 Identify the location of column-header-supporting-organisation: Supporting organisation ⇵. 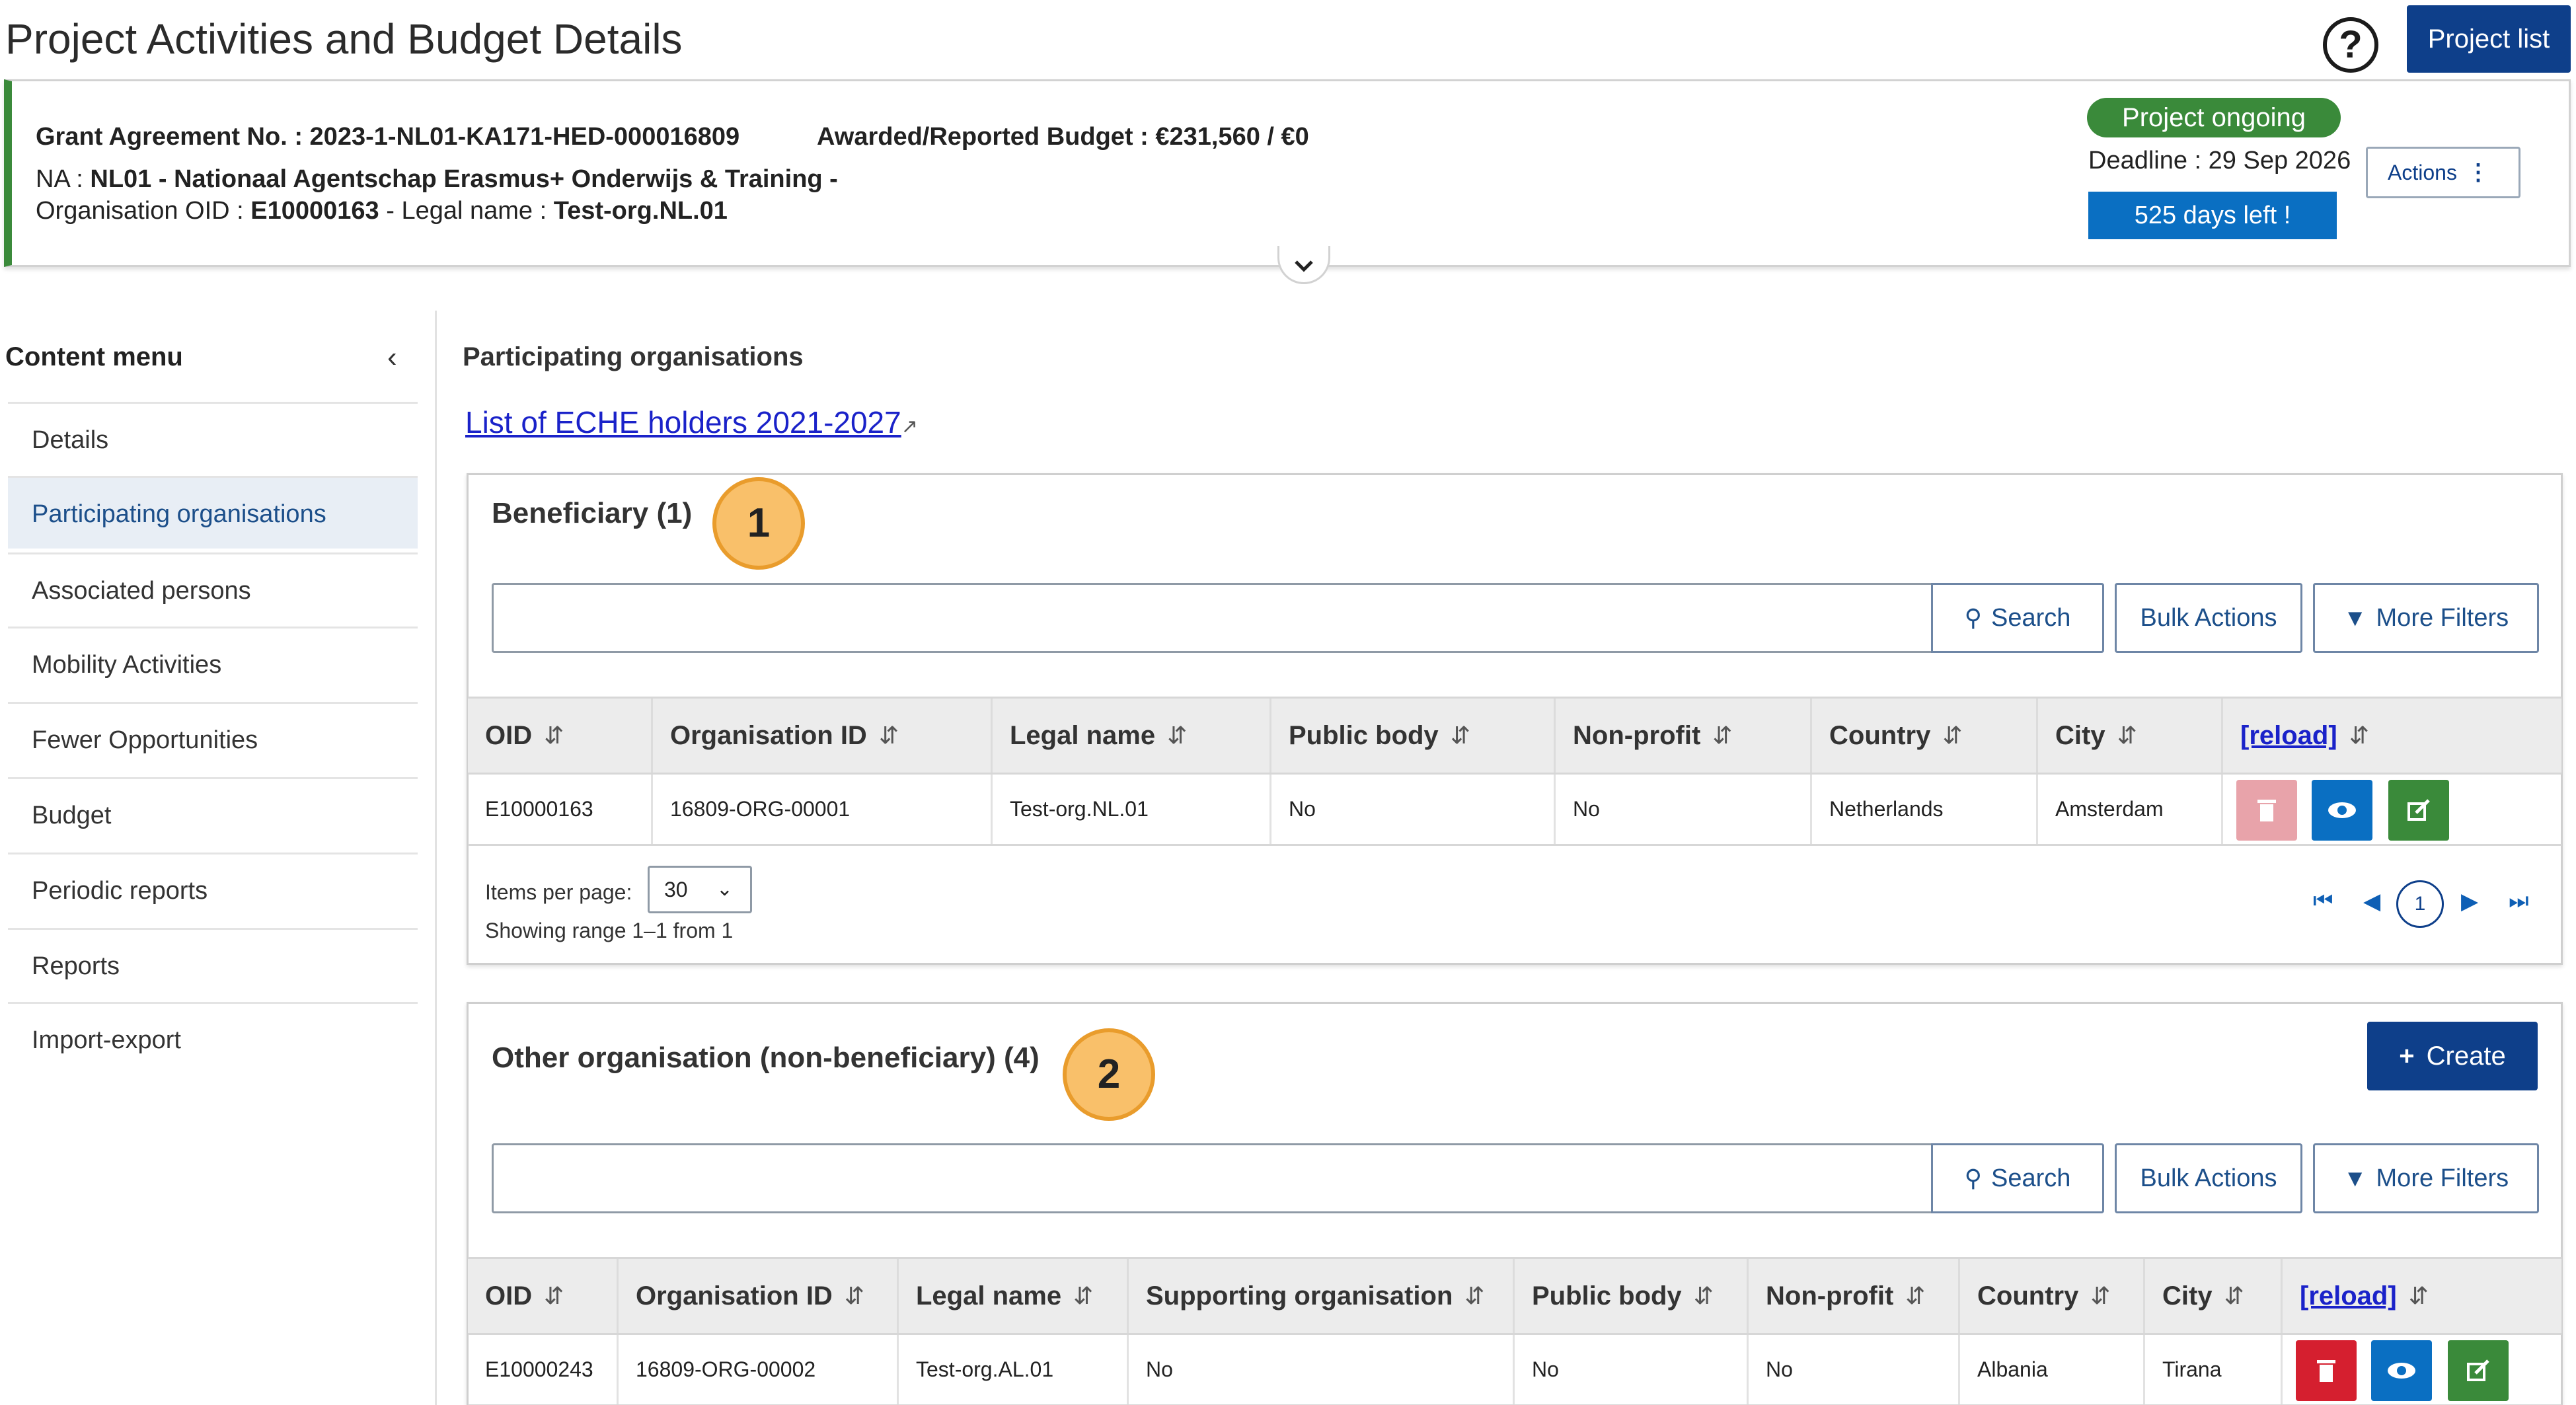
(1322, 1296).